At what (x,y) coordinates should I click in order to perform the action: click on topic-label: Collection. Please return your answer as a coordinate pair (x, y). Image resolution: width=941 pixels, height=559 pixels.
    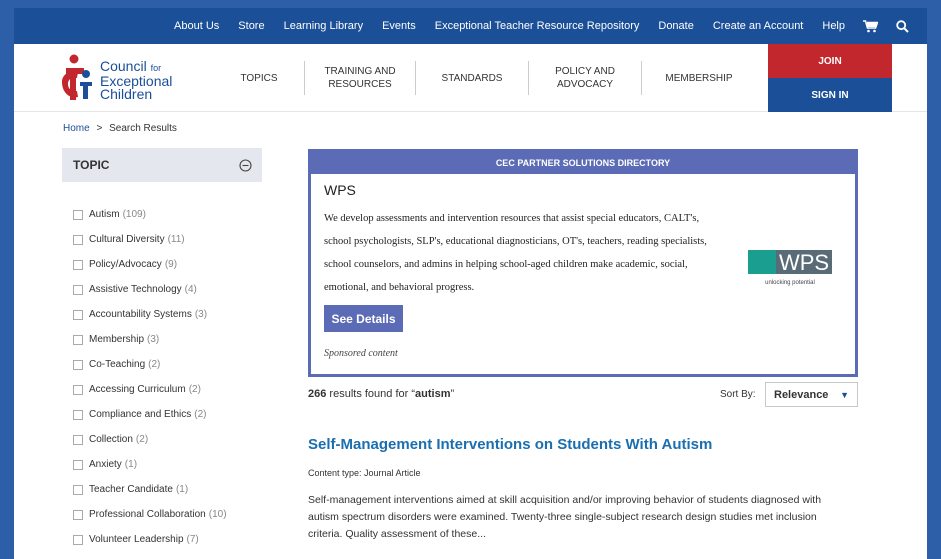
    Looking at the image, I should click on (111, 439).